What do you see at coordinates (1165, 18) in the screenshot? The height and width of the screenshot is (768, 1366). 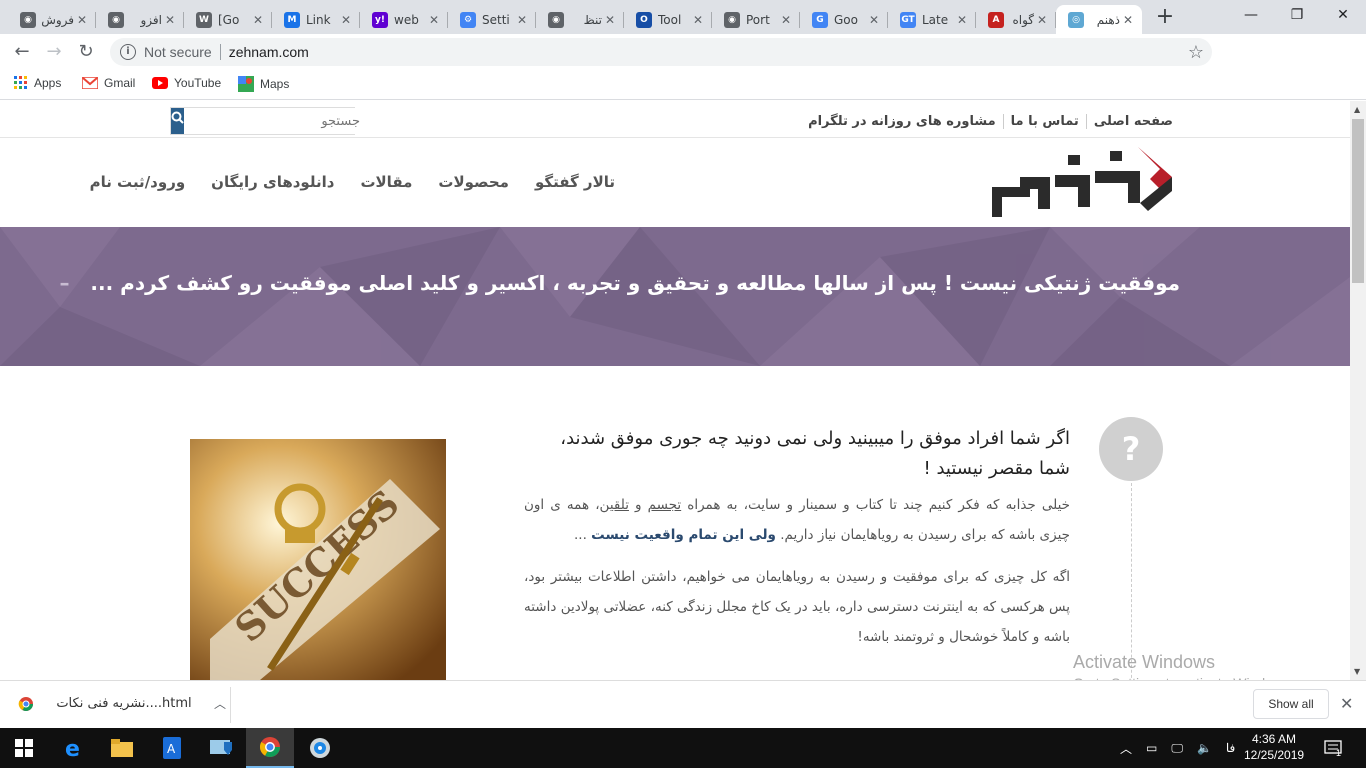 I see `new-tab-button: +` at bounding box center [1165, 18].